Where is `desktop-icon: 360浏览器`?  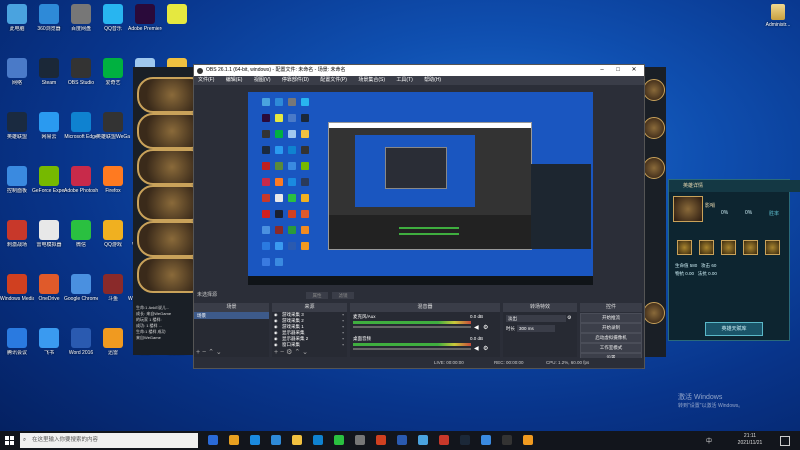 desktop-icon: 360浏览器 is located at coordinates (49, 18).